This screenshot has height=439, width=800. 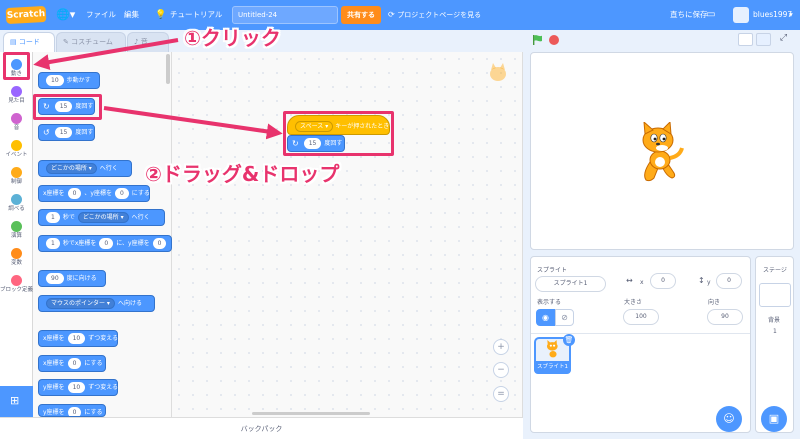 I want to click on annotation-drag: ②ドラッグ&ドロップ, so click(x=242, y=174).